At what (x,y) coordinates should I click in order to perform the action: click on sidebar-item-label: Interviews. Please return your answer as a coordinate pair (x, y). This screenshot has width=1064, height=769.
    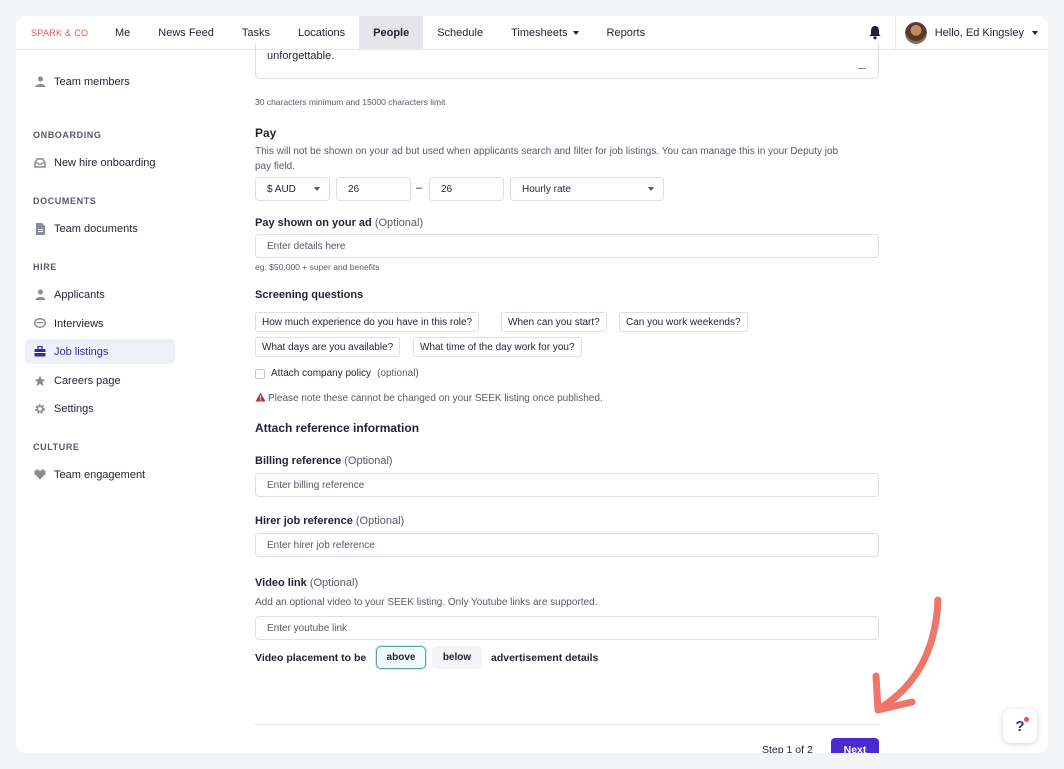
    Looking at the image, I should click on (79, 323).